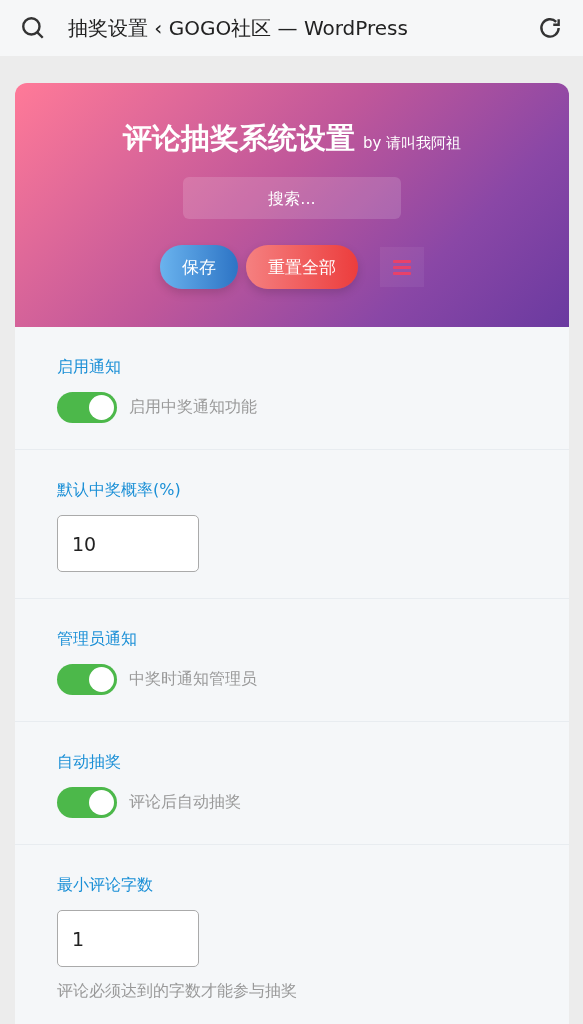 The height and width of the screenshot is (1024, 583). Describe the element at coordinates (119, 490) in the screenshot. I see `setting-label: 默认中奖概率(%)` at that location.